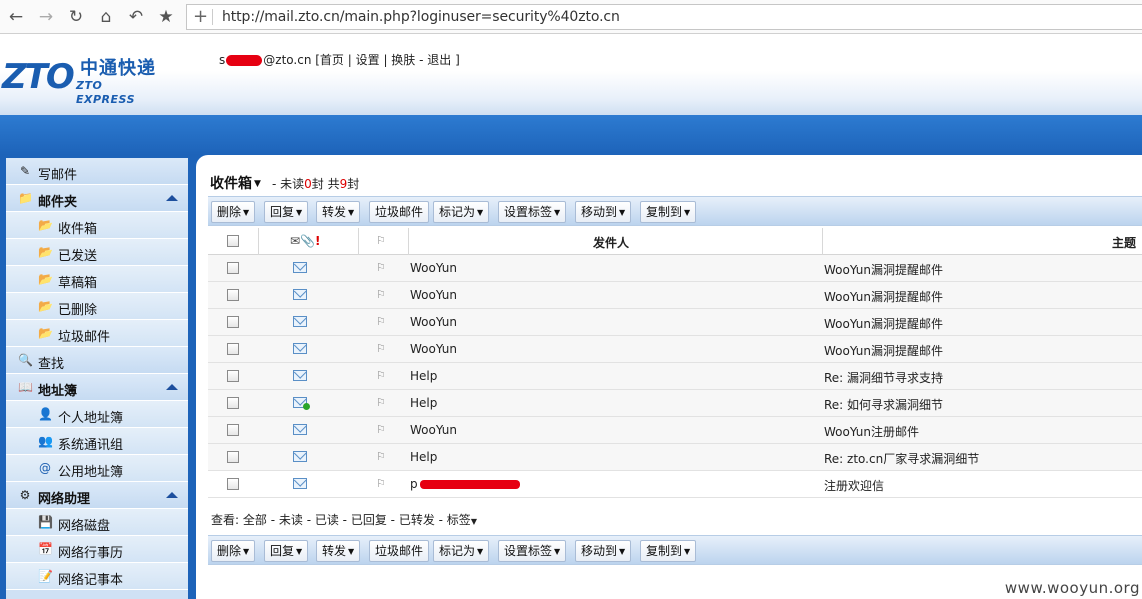  Describe the element at coordinates (1124, 242) in the screenshot. I see `subject-column-header: 主题` at that location.